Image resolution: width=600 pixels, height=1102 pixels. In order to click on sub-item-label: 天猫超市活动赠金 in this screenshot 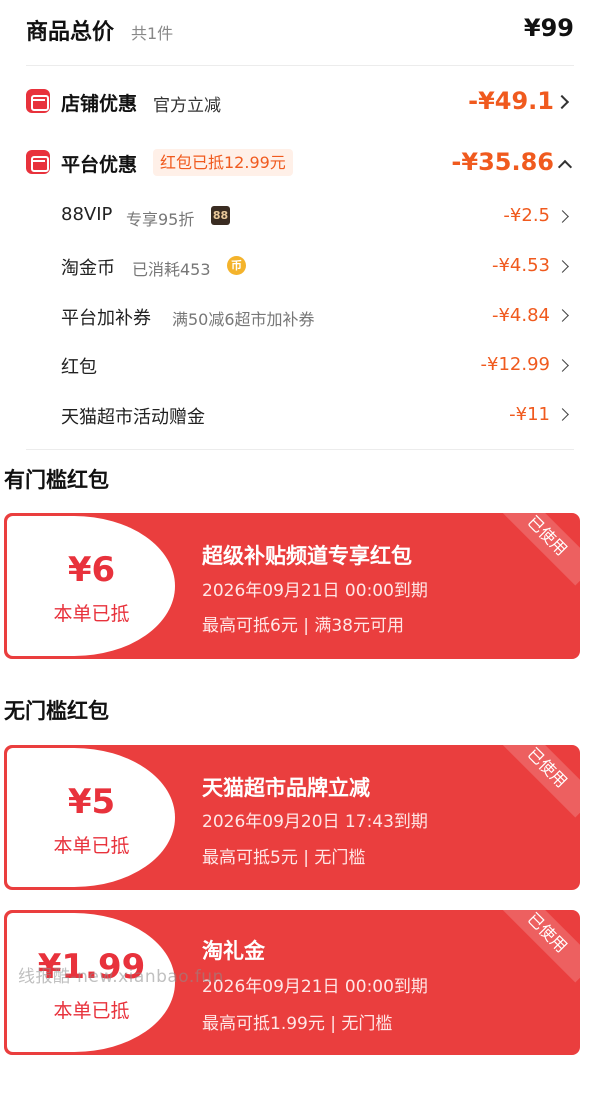, I will do `click(133, 417)`.